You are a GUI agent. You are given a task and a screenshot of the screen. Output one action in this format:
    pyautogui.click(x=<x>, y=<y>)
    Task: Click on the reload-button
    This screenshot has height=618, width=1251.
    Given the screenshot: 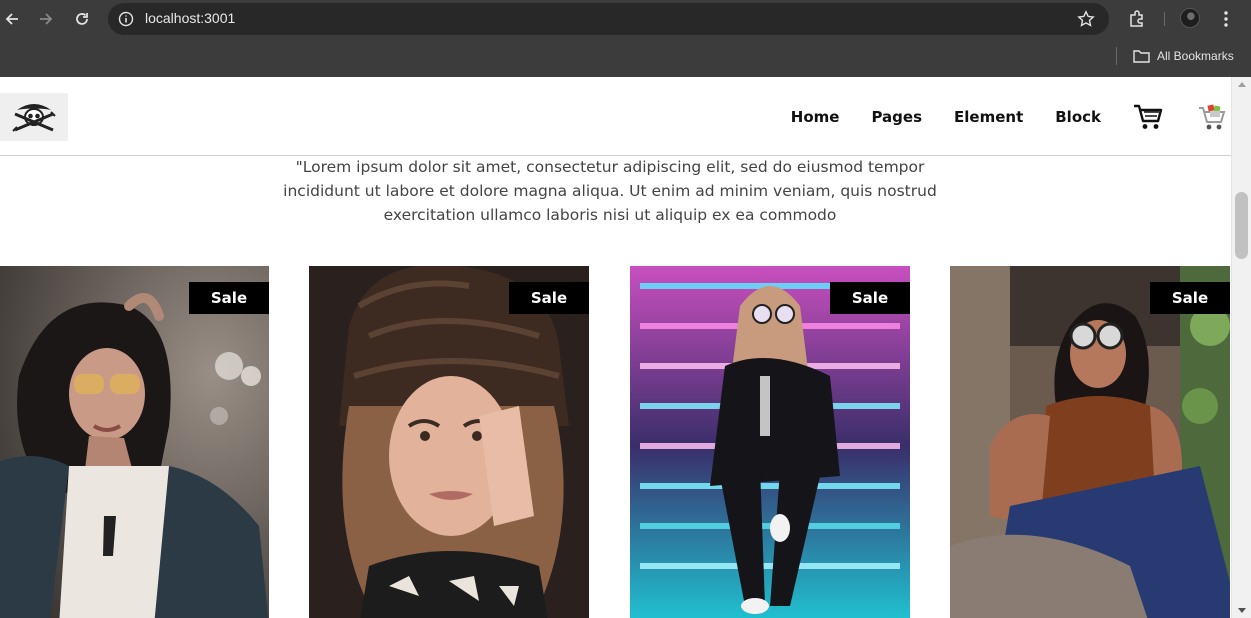 What is the action you would take?
    pyautogui.click(x=82, y=19)
    